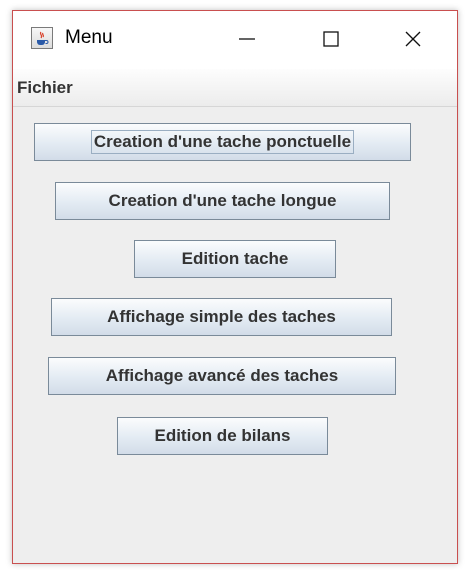 The image size is (470, 570). I want to click on close-icon, so click(413, 39).